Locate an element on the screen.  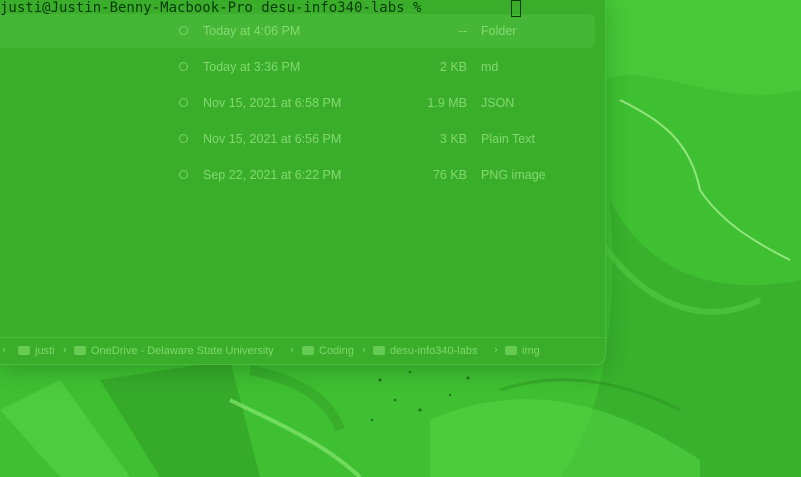
path-item-label: justi is located at coordinates (45, 351).